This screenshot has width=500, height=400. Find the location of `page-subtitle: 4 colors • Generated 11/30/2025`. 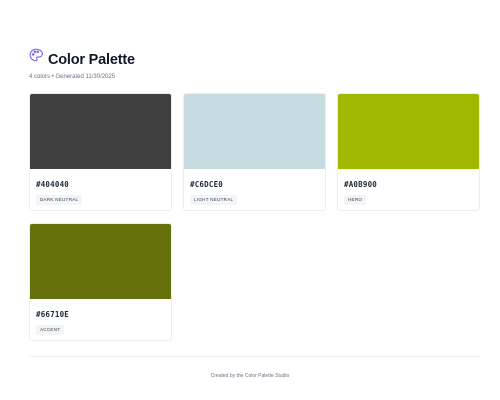

page-subtitle: 4 colors • Generated 11/30/2025 is located at coordinates (72, 77).